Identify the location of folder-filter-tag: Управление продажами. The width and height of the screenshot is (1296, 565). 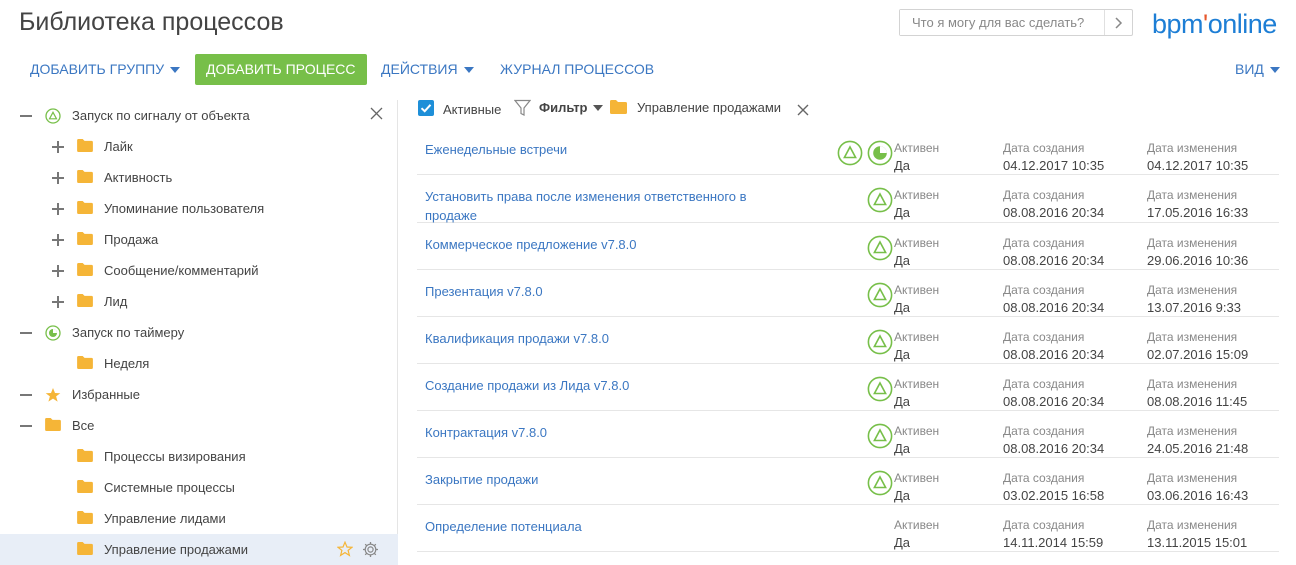
(709, 107).